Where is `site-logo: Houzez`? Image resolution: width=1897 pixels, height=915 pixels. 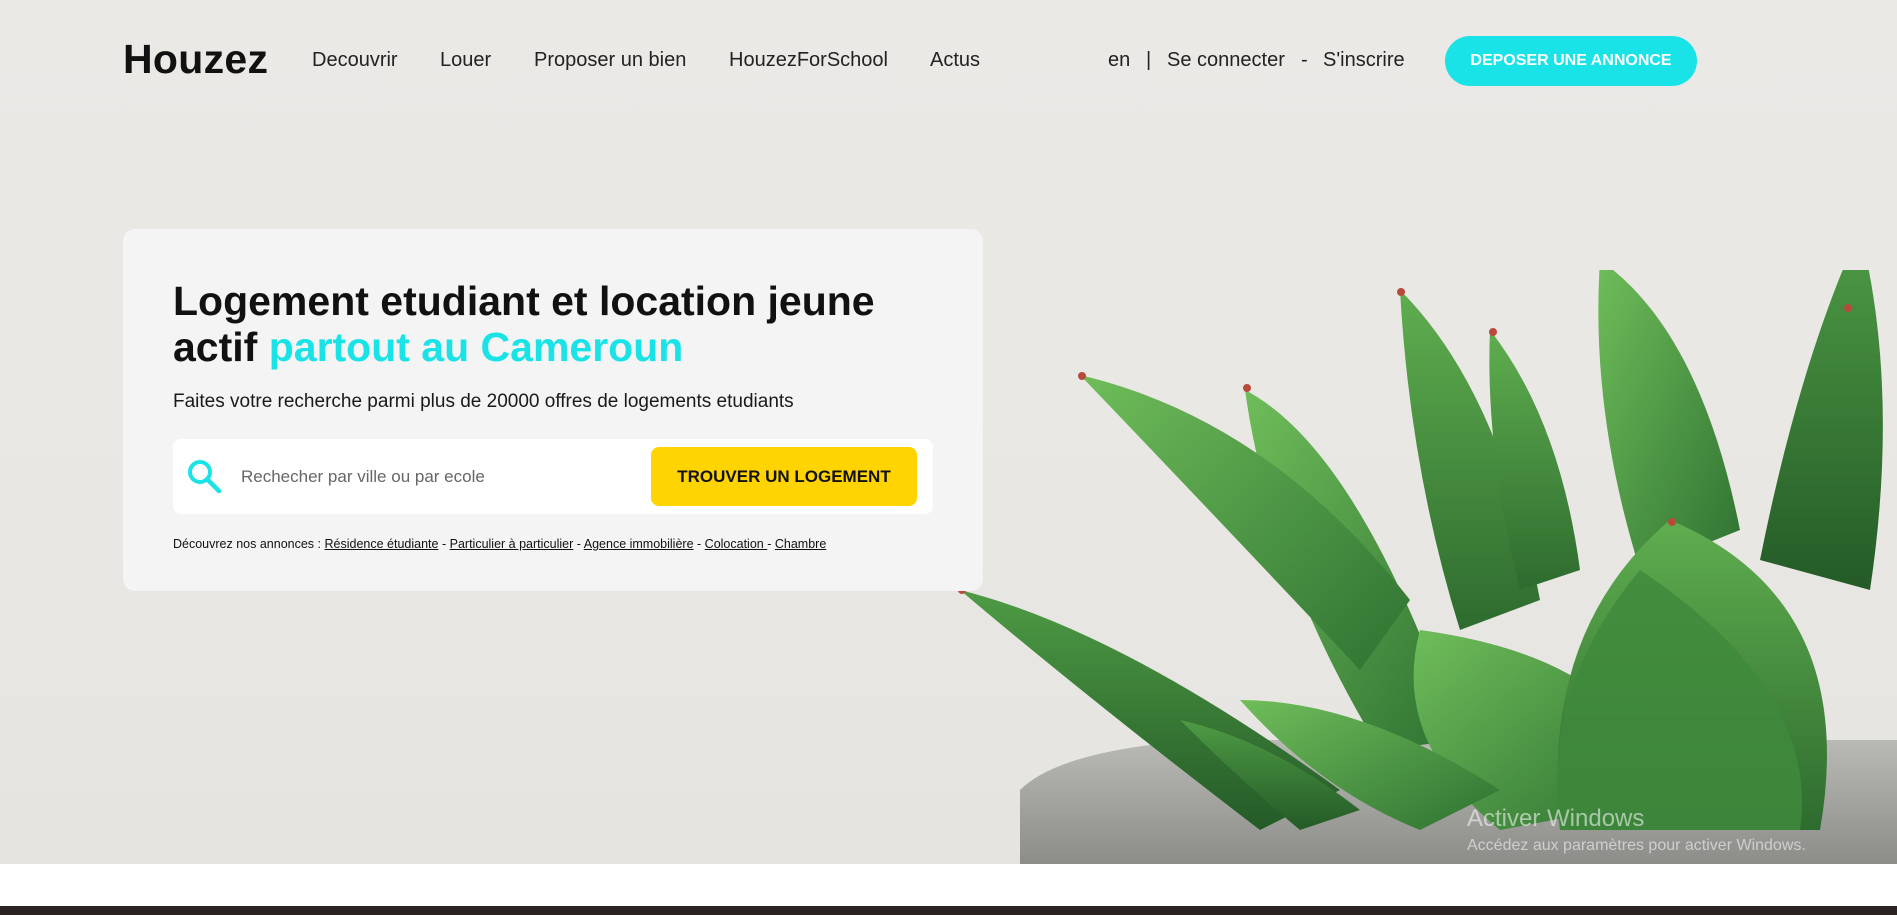
site-logo: Houzez is located at coordinates (195, 59).